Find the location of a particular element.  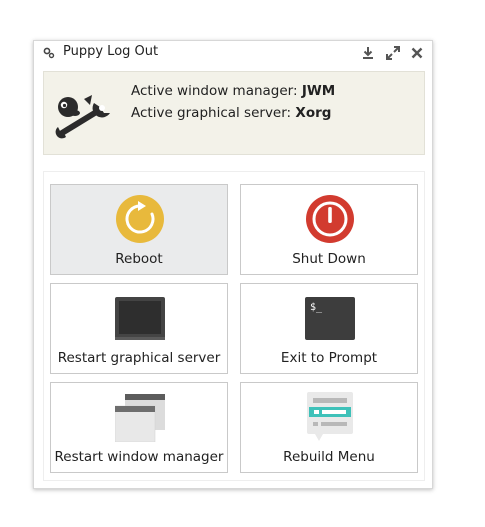

monitor-icon is located at coordinates (140, 318).